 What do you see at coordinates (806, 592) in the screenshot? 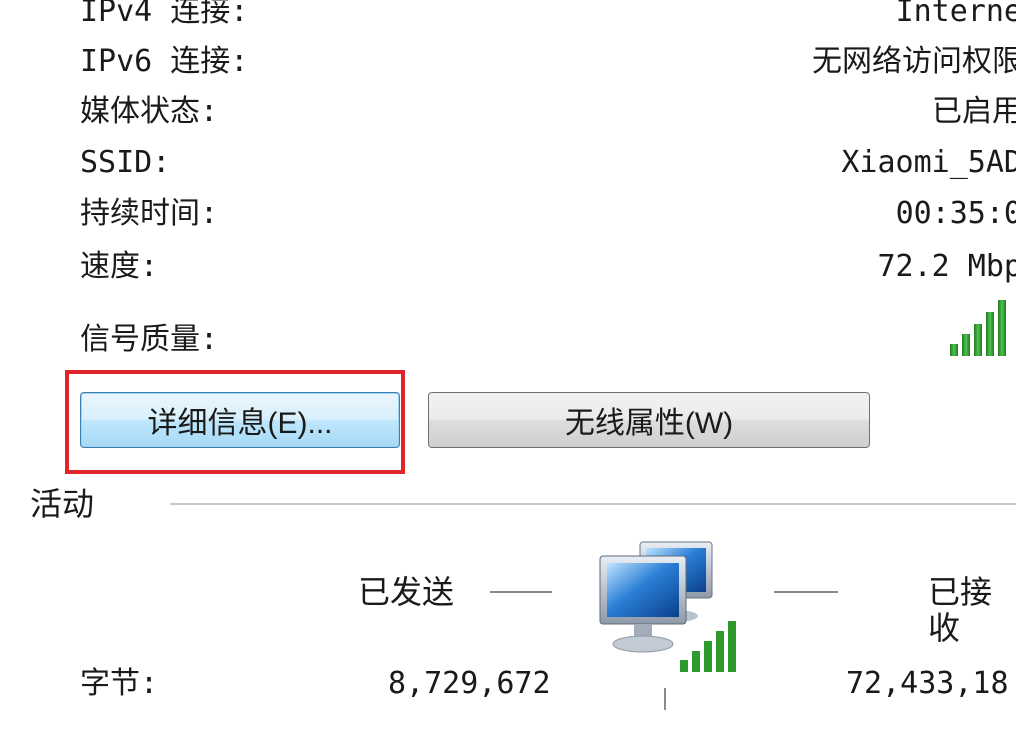
I see `received-dash` at bounding box center [806, 592].